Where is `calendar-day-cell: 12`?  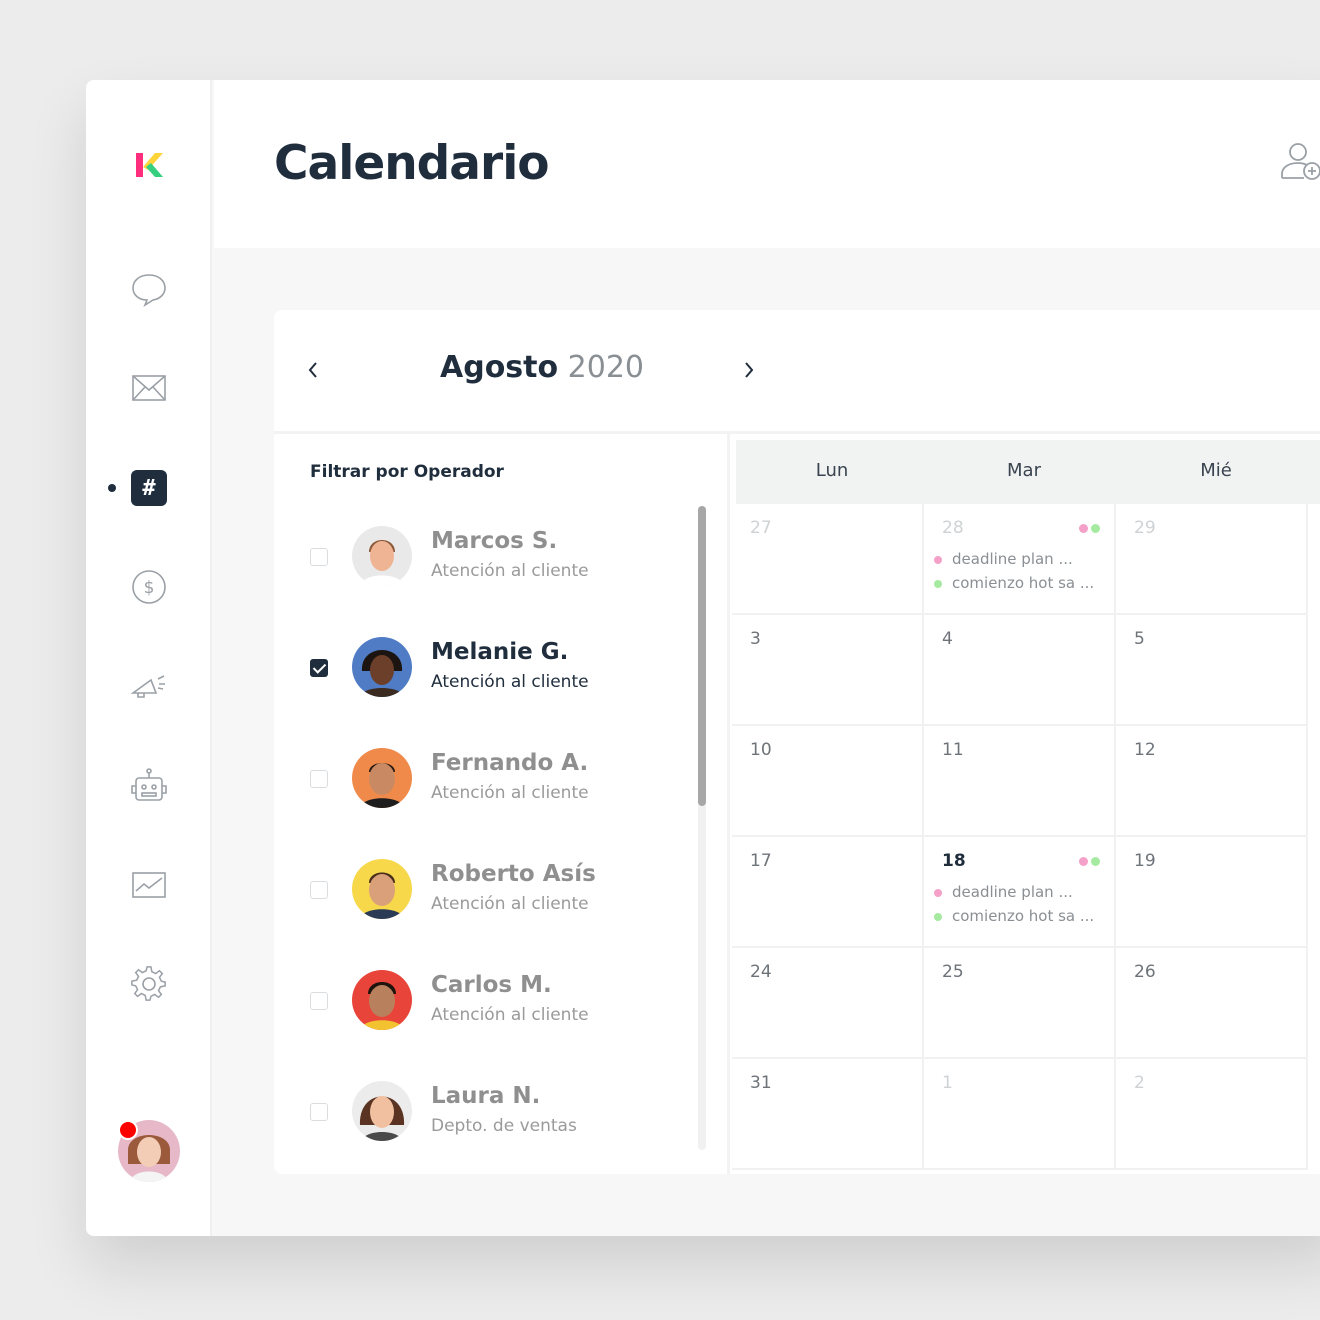
calendar-day-cell: 12 is located at coordinates (1212, 781).